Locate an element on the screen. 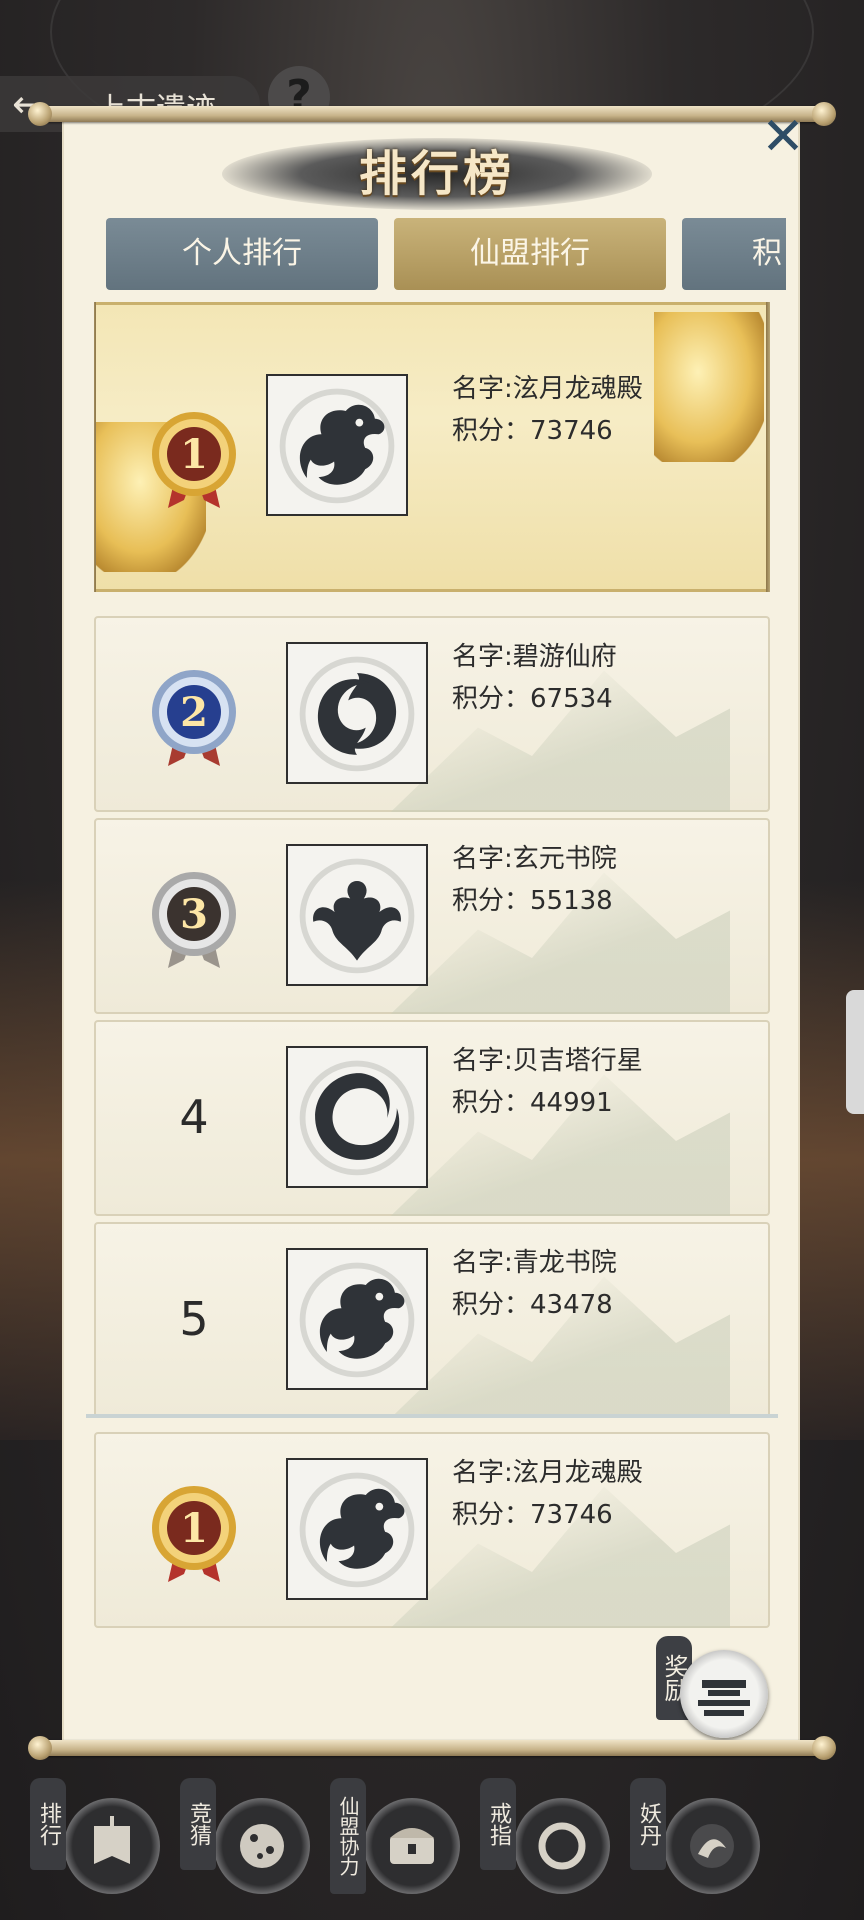 This screenshot has height=1920, width=864. ring-icon is located at coordinates (562, 1846).